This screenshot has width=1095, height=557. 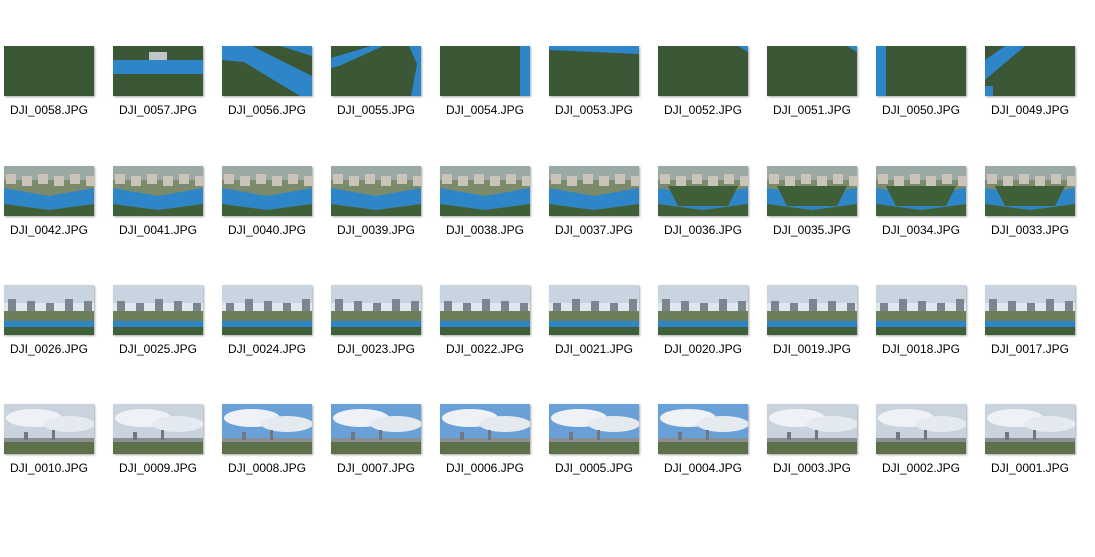 I want to click on file-name-label: DJI_0038.JPG, so click(x=485, y=230).